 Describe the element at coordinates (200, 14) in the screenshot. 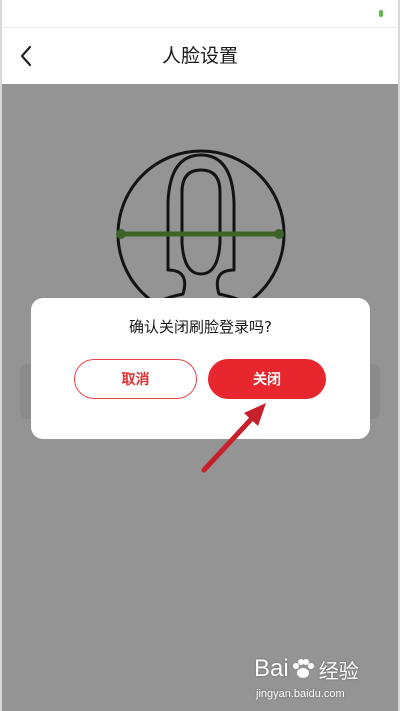

I see `status-bar` at that location.